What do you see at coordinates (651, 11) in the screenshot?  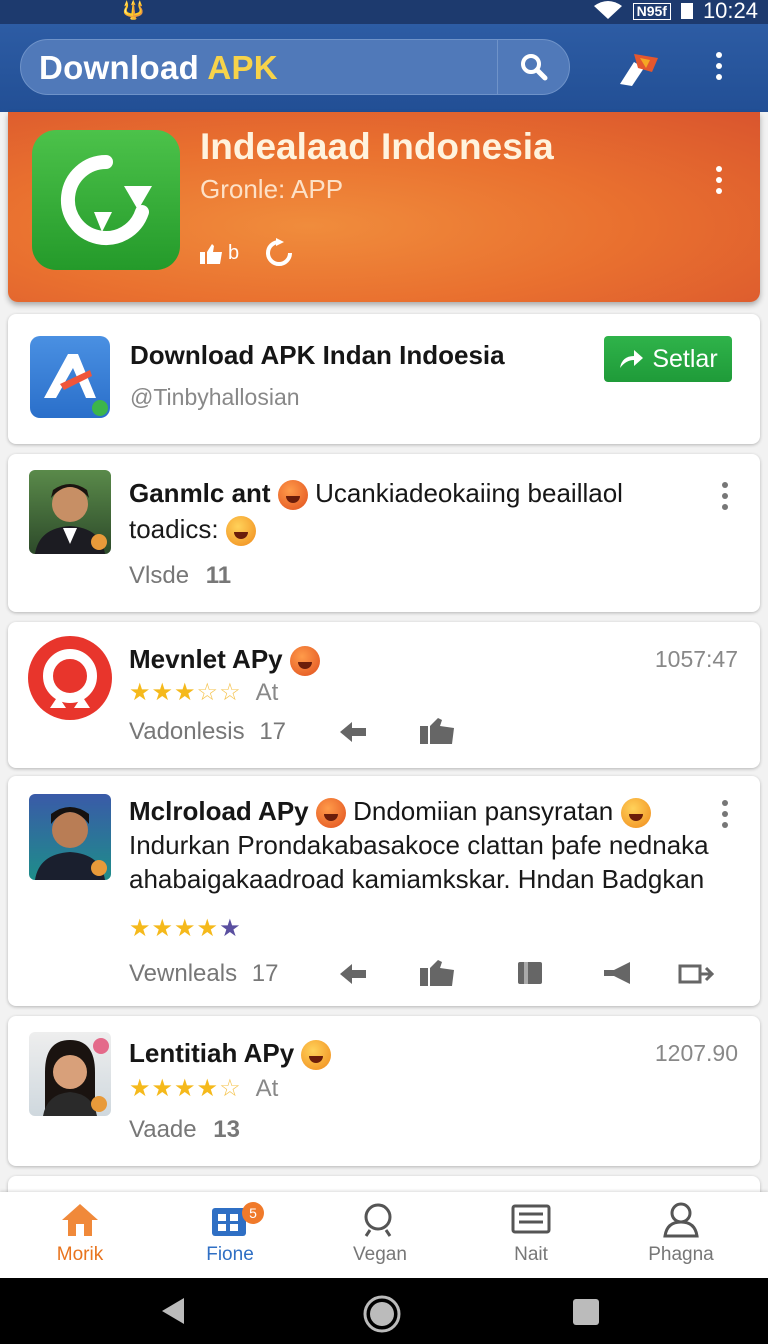 I see `network-indicator: N95f` at bounding box center [651, 11].